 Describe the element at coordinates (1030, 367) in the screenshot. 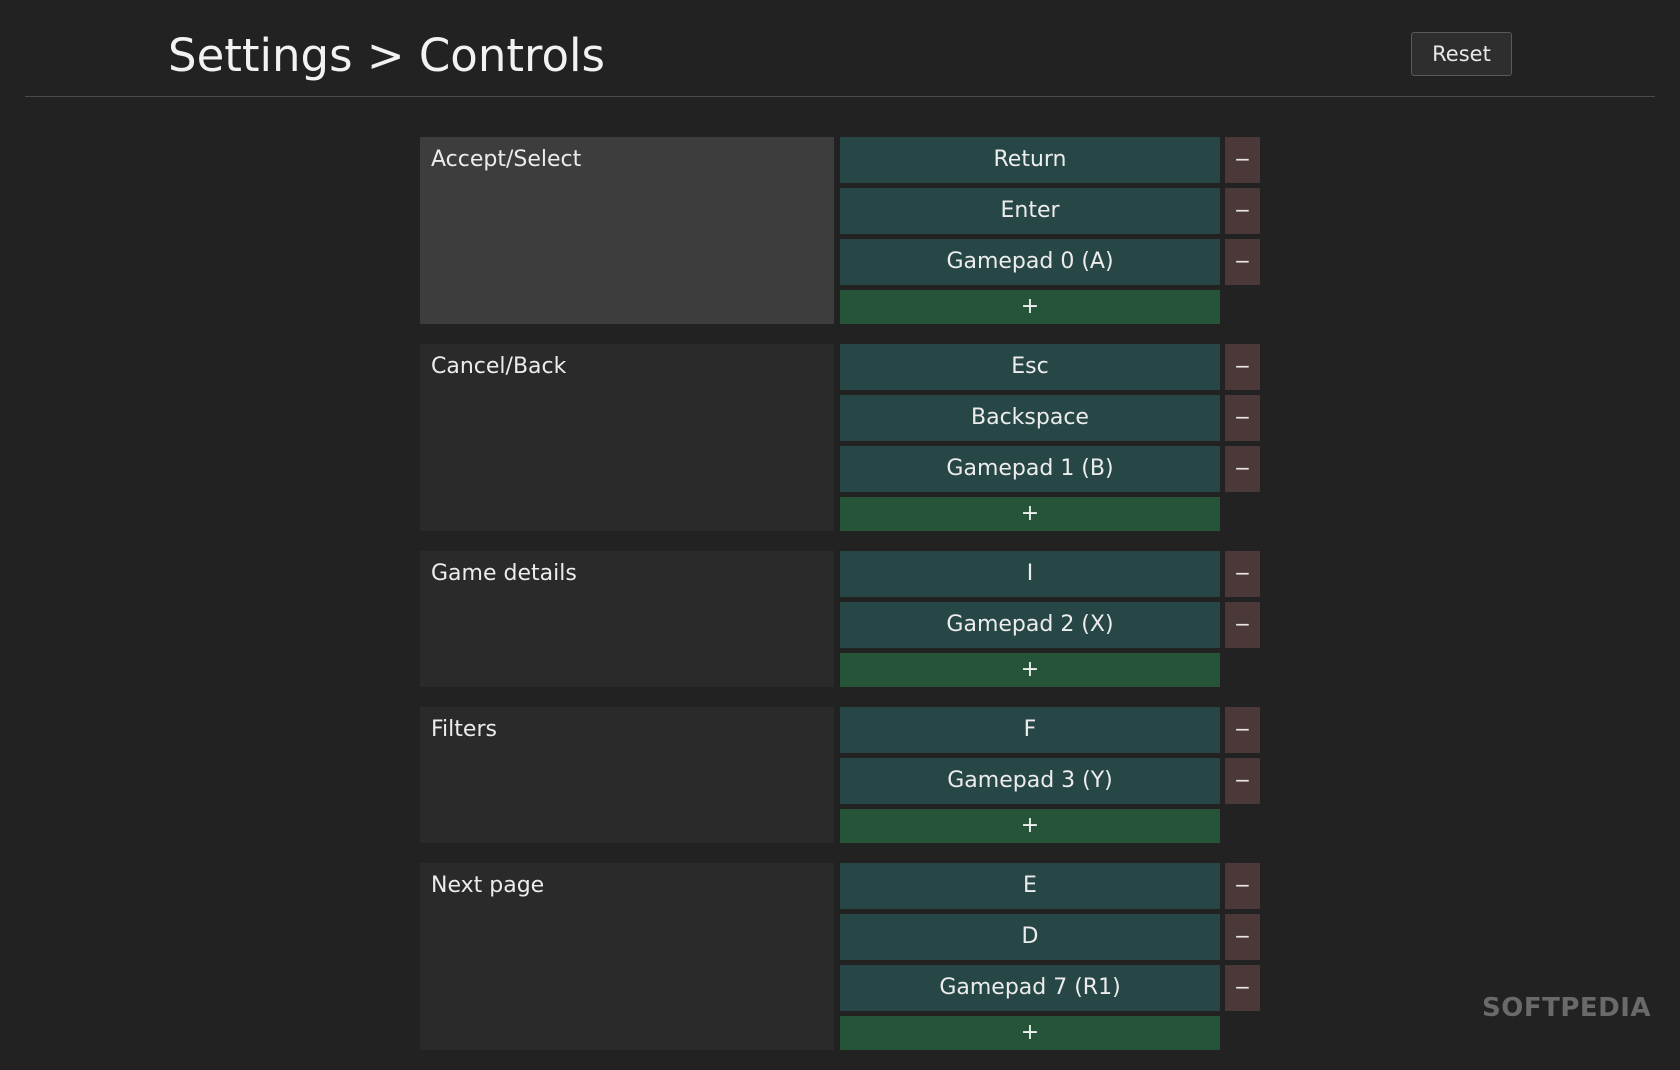

I see `binding-key-button: Esc` at that location.